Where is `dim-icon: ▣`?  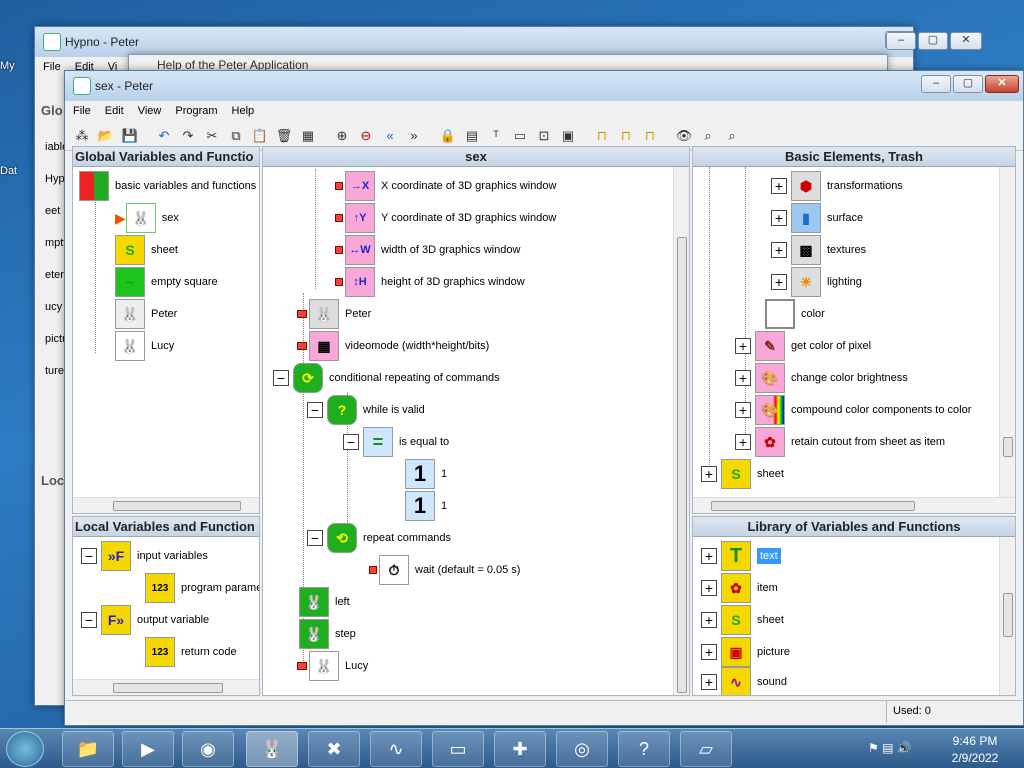
dim-icon: ▣ is located at coordinates (568, 136).